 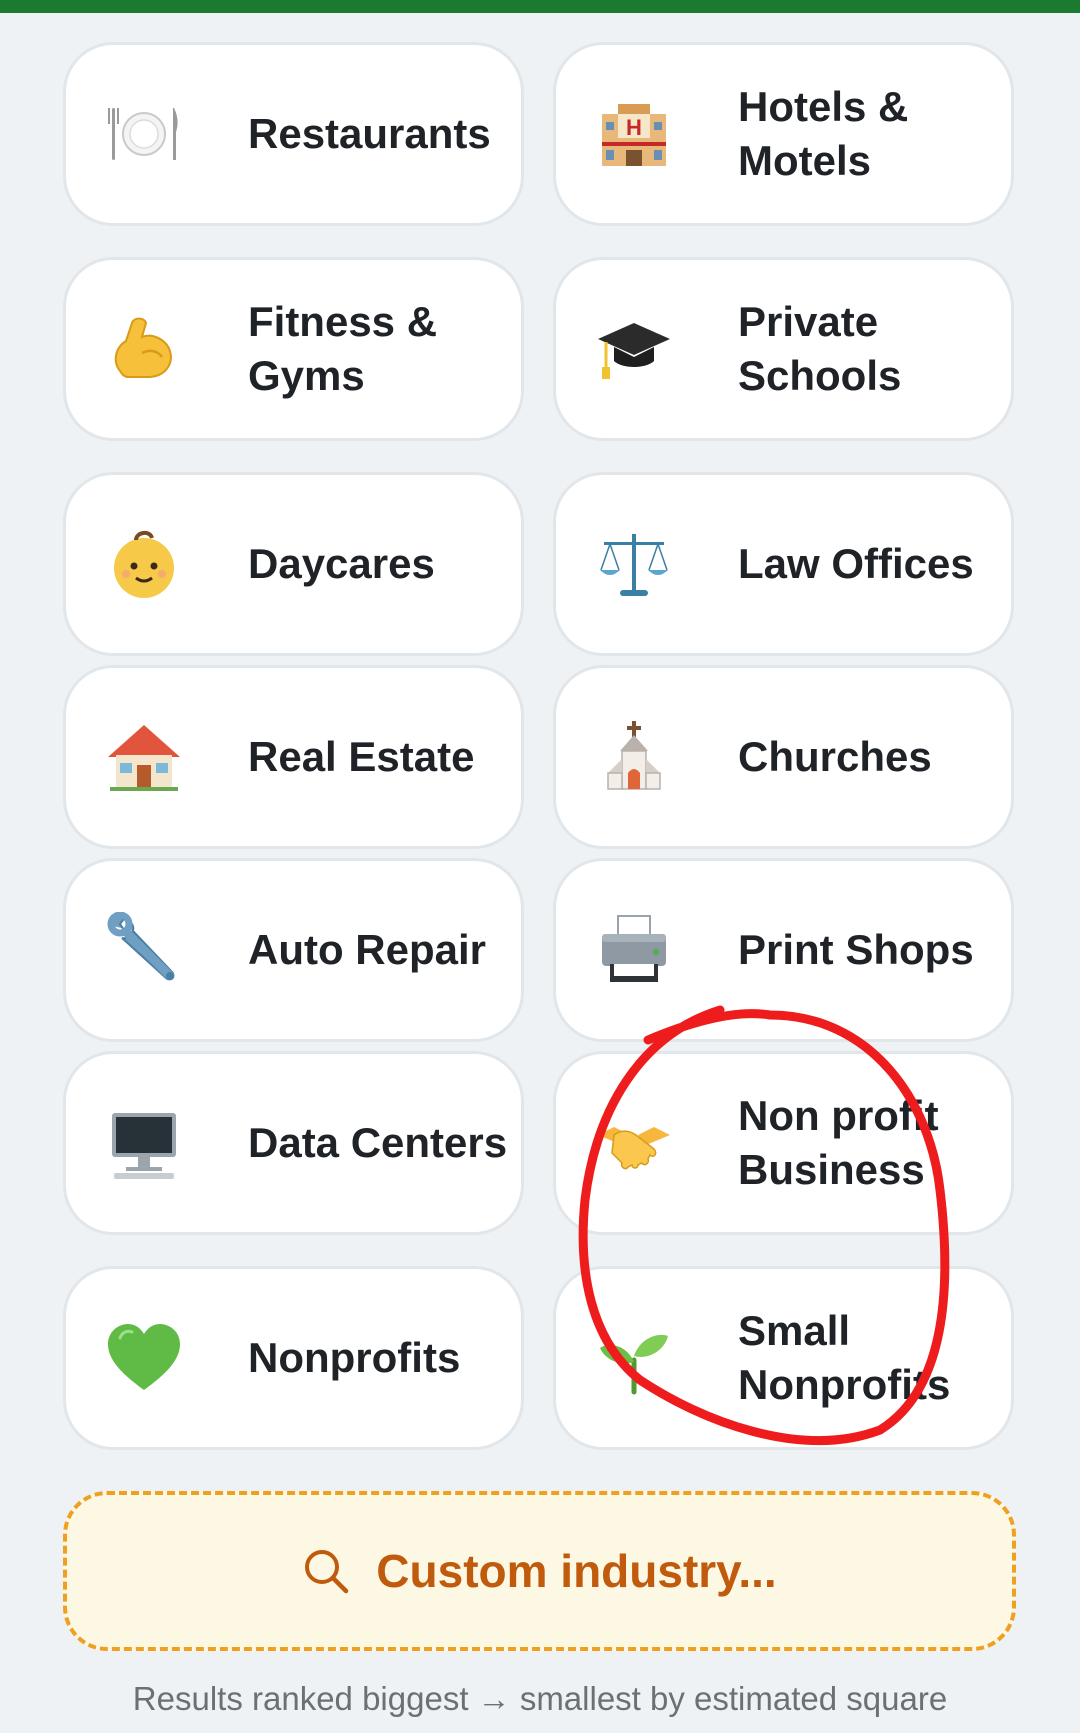 I want to click on baby-icon, so click(x=144, y=564).